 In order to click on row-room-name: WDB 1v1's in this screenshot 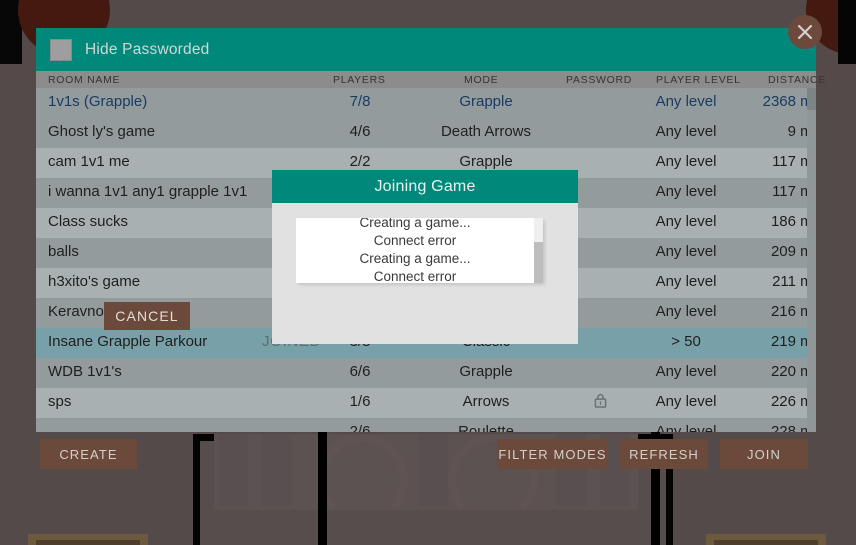, I will do `click(85, 371)`.